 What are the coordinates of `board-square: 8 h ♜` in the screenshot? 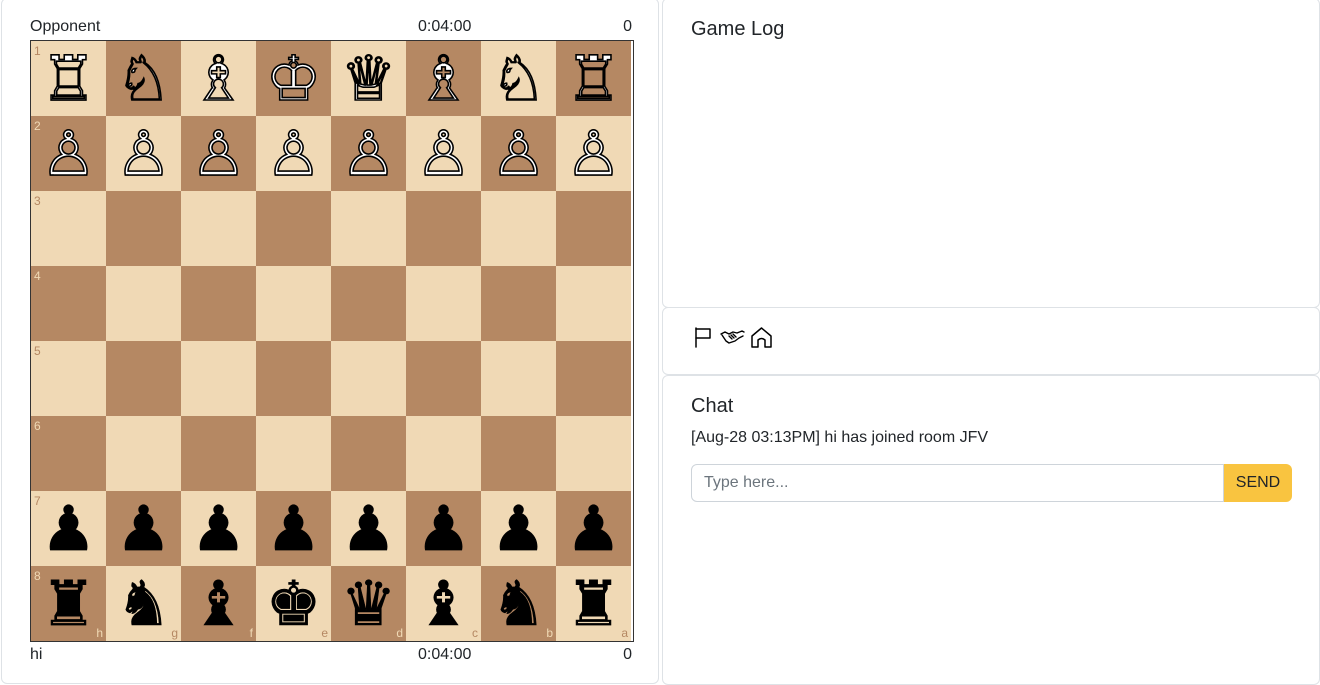 It's located at (68, 603).